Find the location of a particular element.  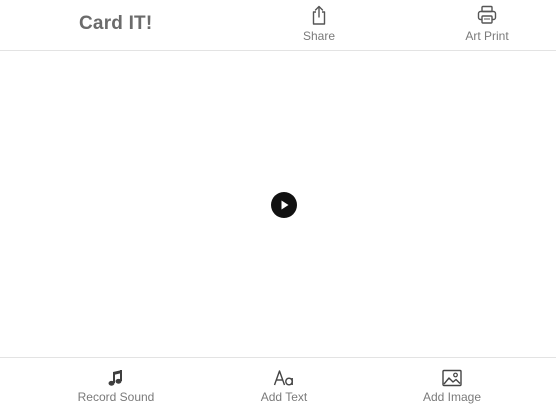

play-button is located at coordinates (284, 205).